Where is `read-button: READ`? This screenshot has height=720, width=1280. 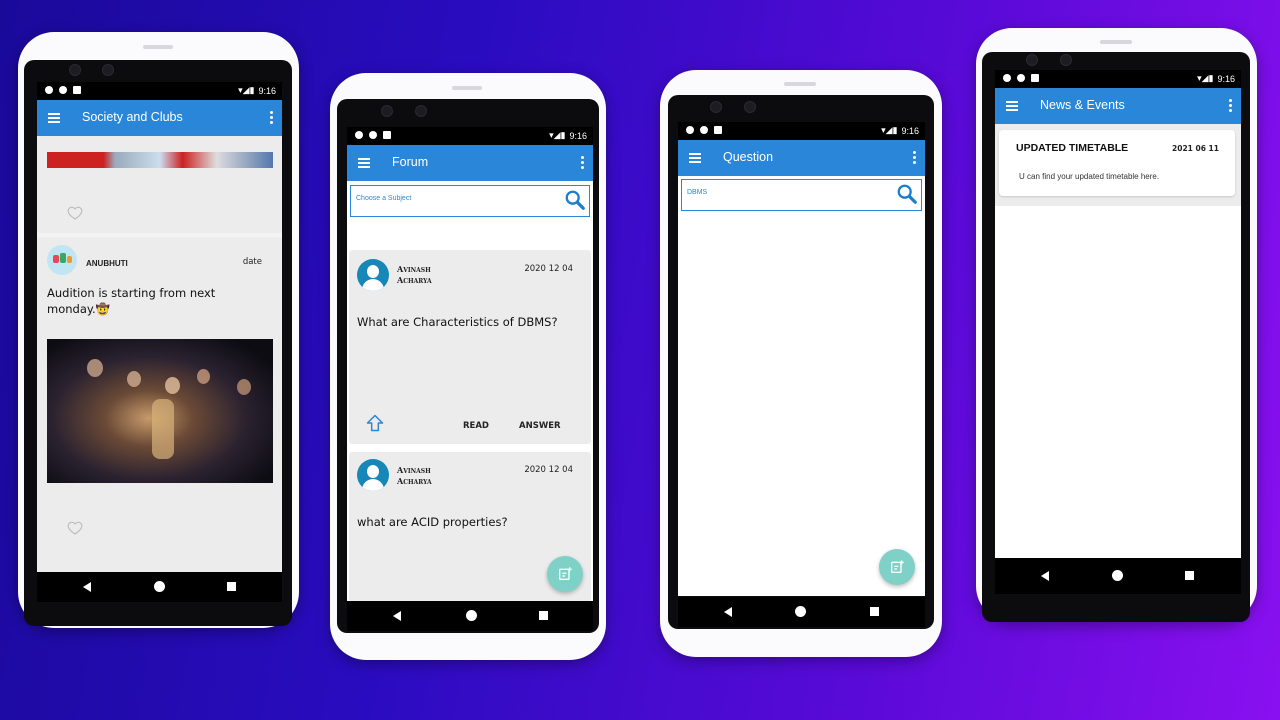
read-button: READ is located at coordinates (476, 426).